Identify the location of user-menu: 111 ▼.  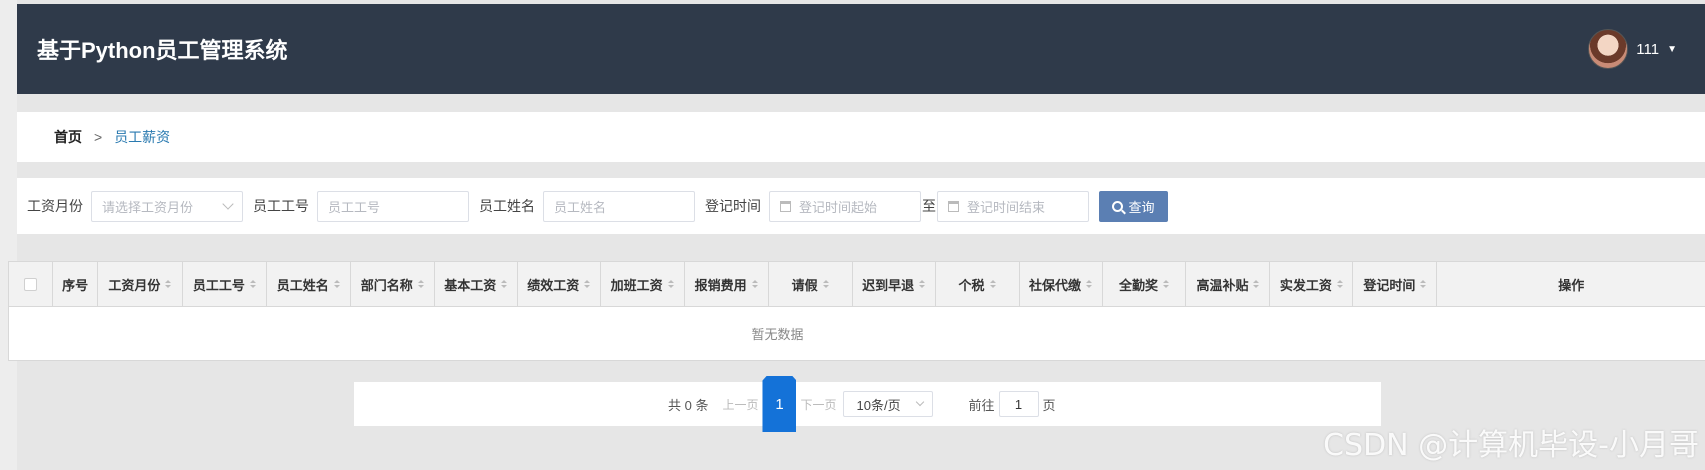
(1632, 49).